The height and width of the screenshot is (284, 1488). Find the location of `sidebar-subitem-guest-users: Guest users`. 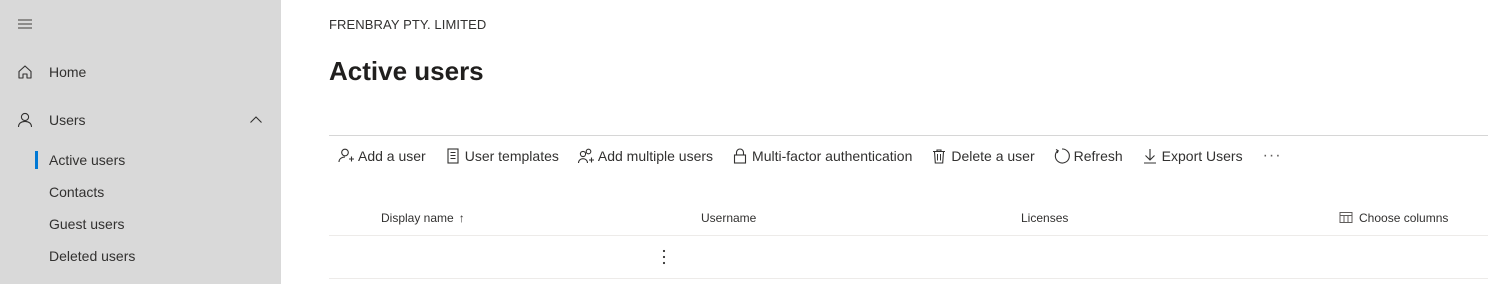

sidebar-subitem-guest-users: Guest users is located at coordinates (140, 224).